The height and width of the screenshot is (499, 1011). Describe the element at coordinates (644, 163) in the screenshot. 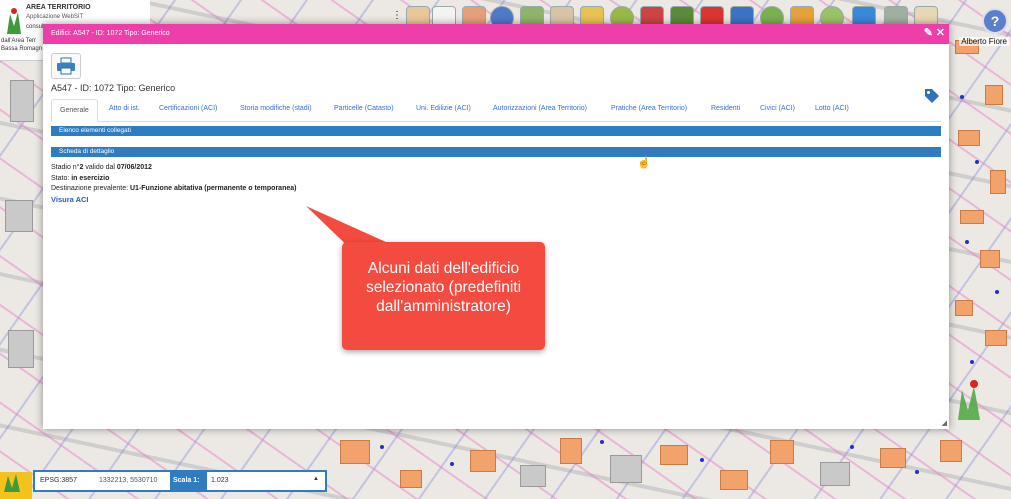

I see `hand-cursor-icon: ☝` at that location.